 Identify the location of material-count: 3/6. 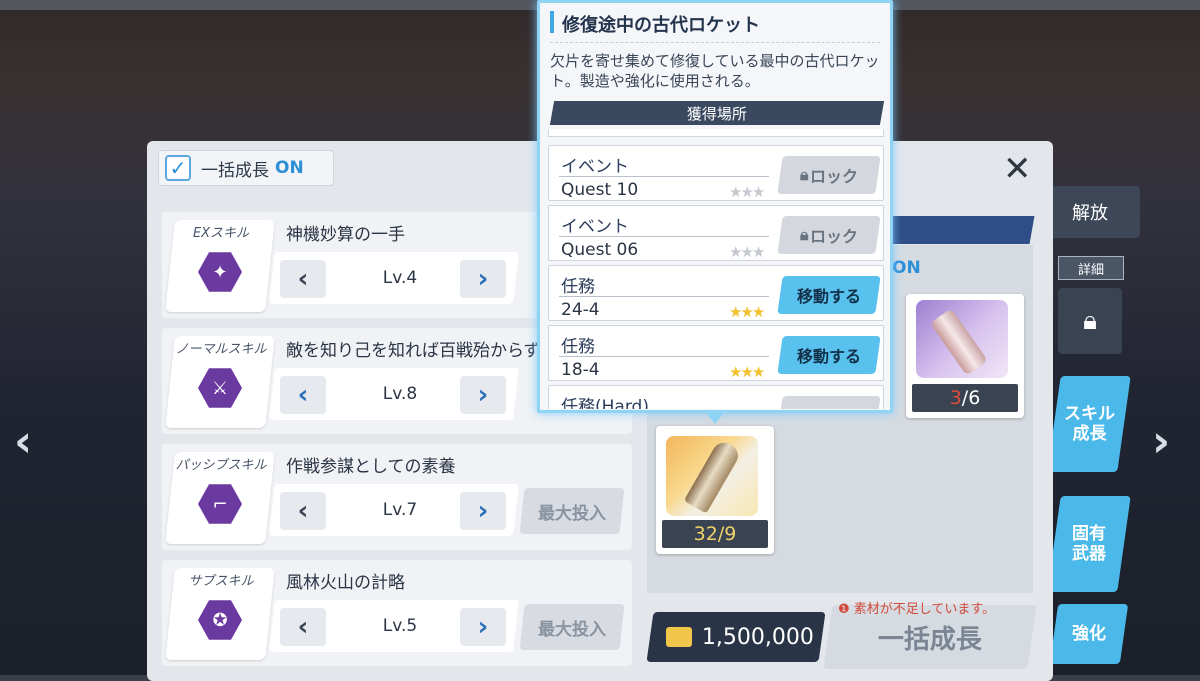
(965, 398).